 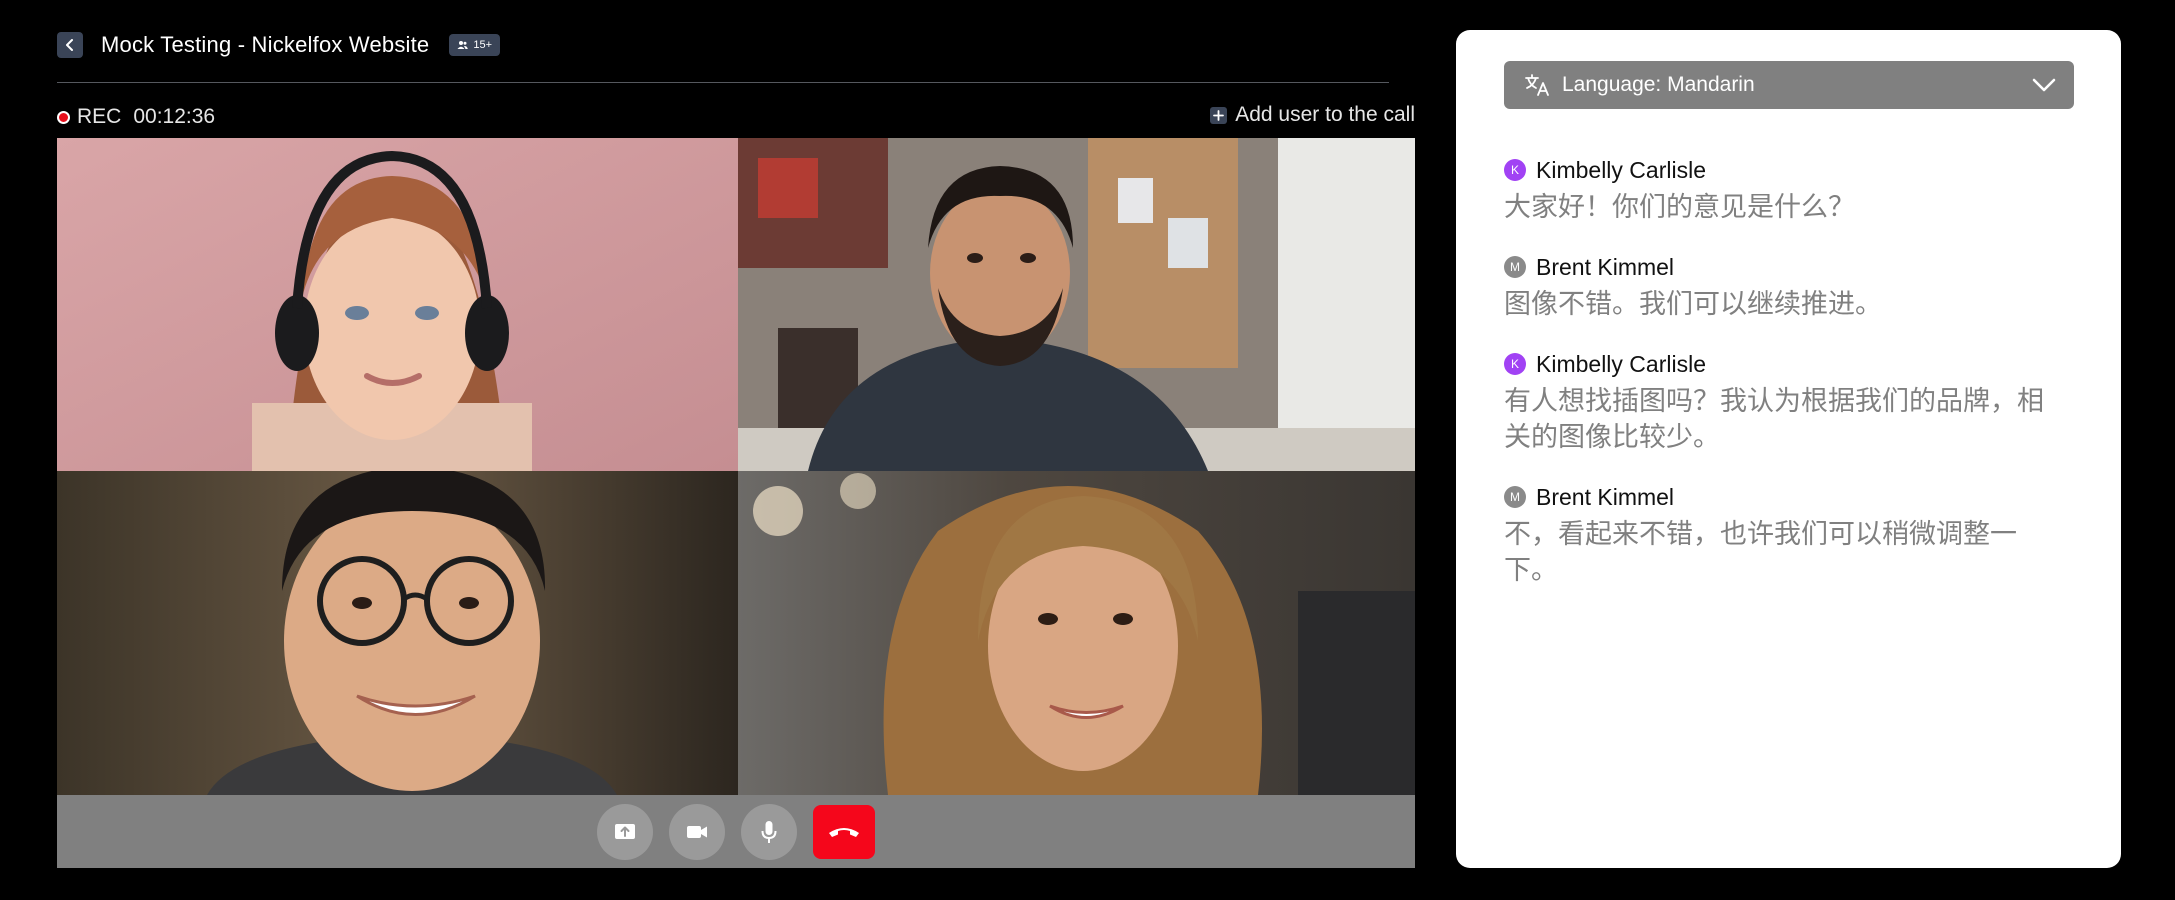 What do you see at coordinates (1658, 84) in the screenshot?
I see `language-label: Language: Mandarin` at bounding box center [1658, 84].